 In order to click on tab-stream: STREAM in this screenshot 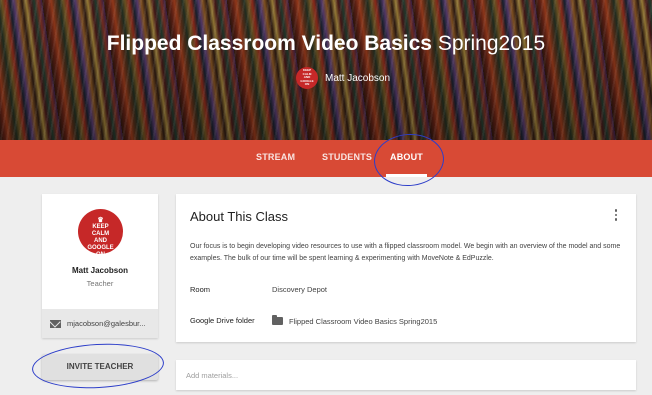, I will do `click(275, 158)`.